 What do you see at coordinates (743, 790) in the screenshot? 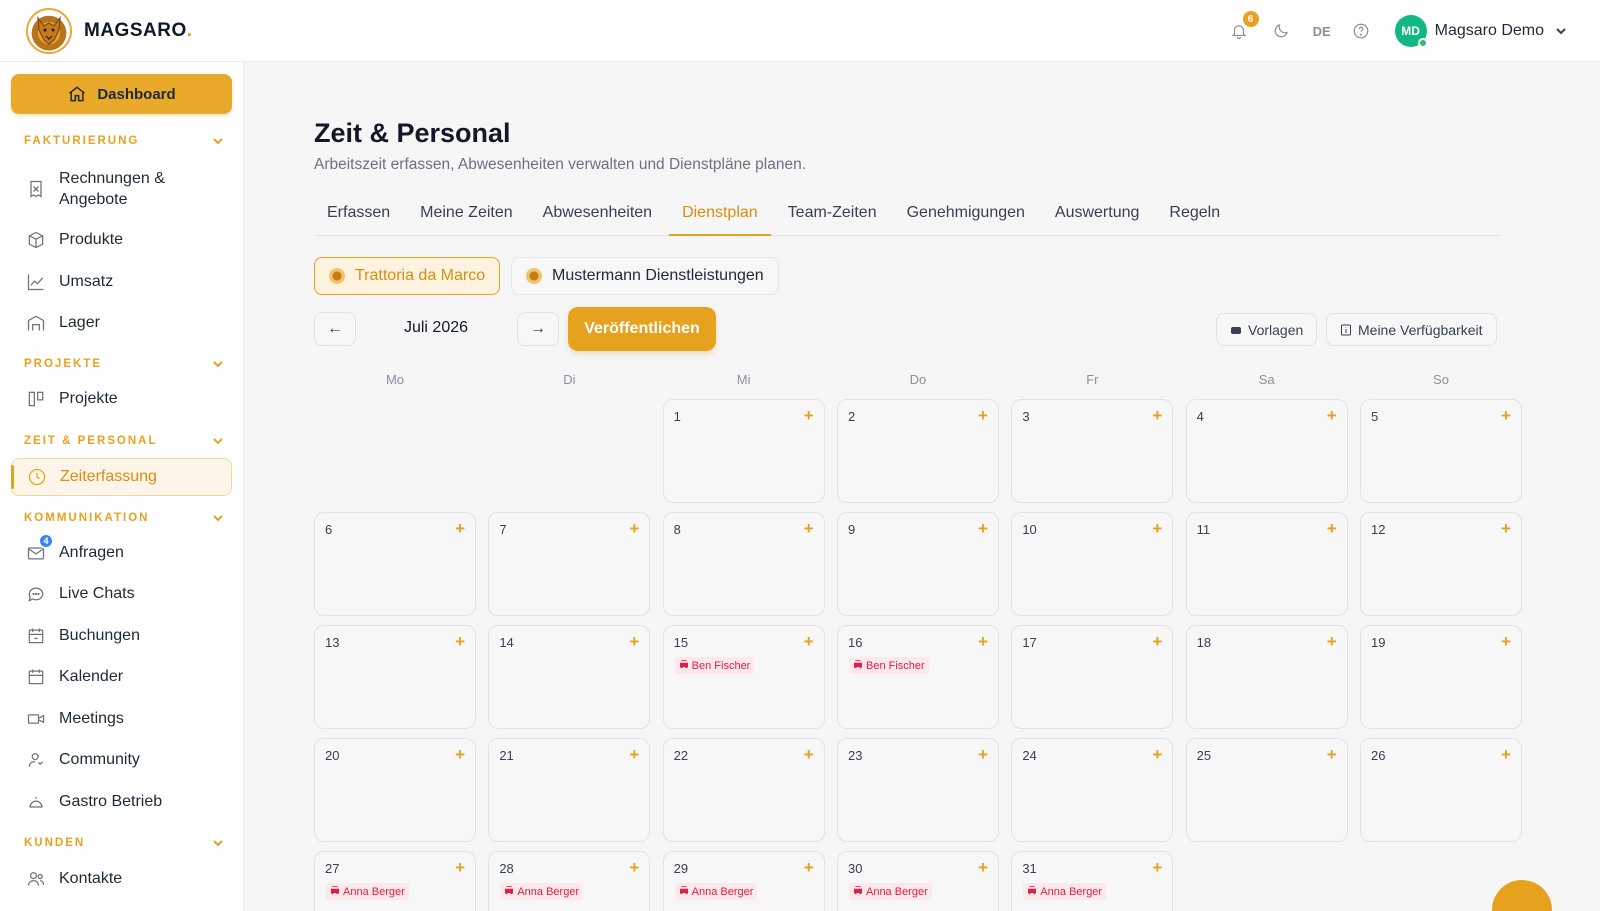
I see `calendar-day-cell: 22 +` at bounding box center [743, 790].